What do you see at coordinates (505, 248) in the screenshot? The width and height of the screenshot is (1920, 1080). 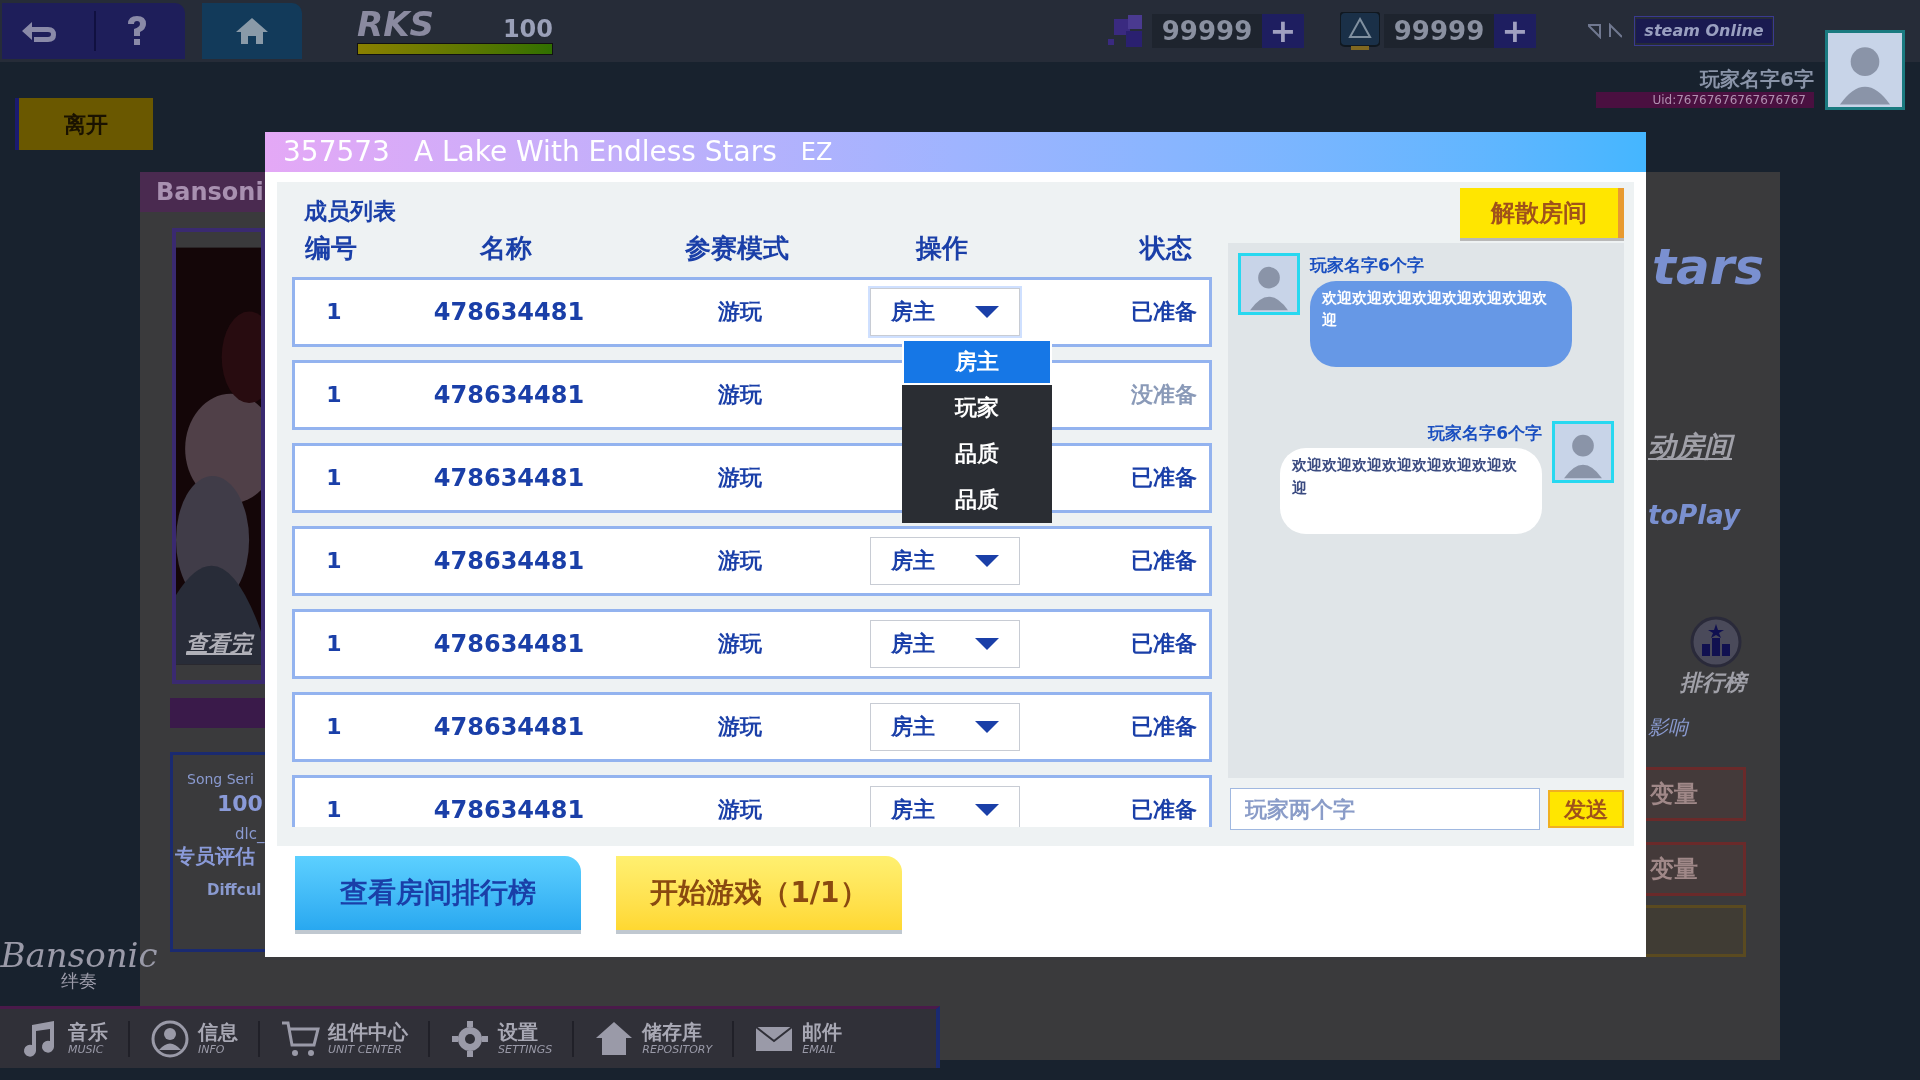 I see `column-header: 名称` at bounding box center [505, 248].